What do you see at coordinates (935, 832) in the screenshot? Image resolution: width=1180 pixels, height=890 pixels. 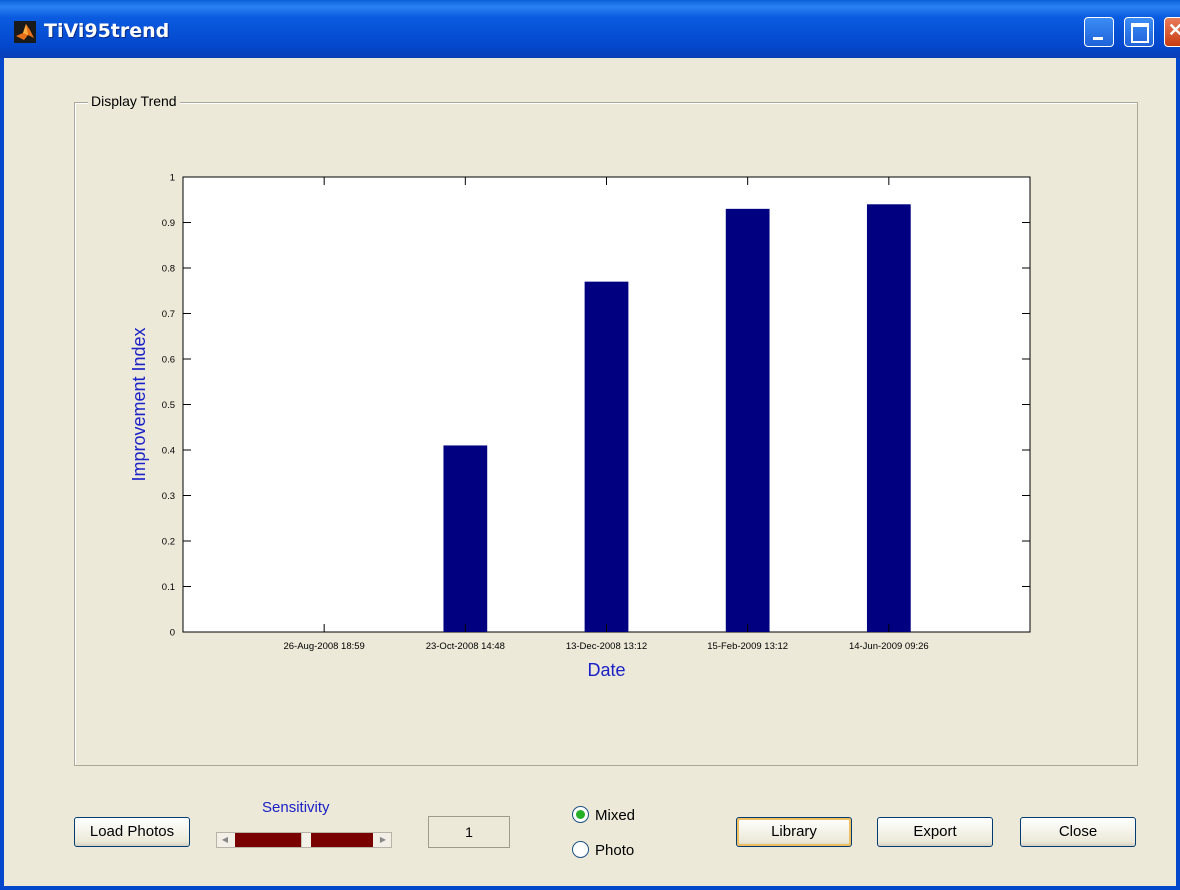 I see `export-button: Export` at bounding box center [935, 832].